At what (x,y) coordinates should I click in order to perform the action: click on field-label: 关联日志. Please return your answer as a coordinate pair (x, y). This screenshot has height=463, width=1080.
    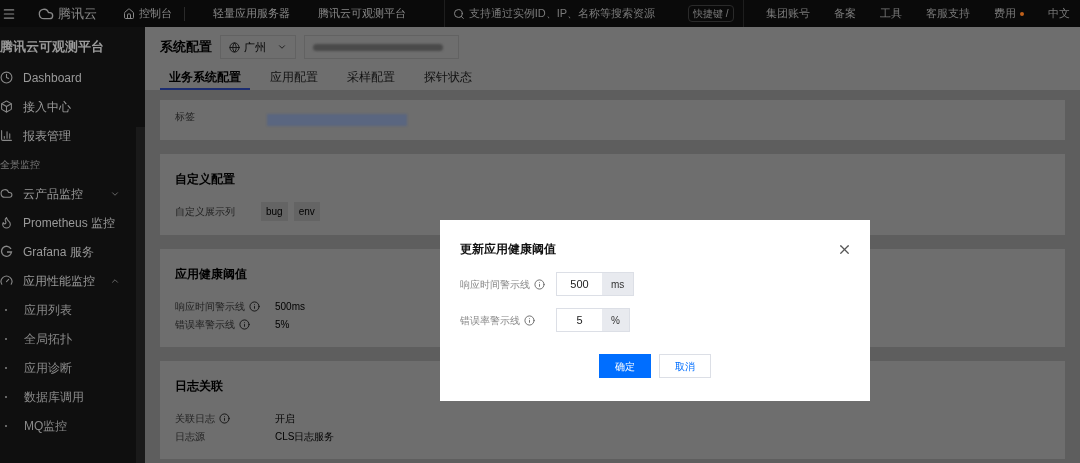
    Looking at the image, I should click on (195, 418).